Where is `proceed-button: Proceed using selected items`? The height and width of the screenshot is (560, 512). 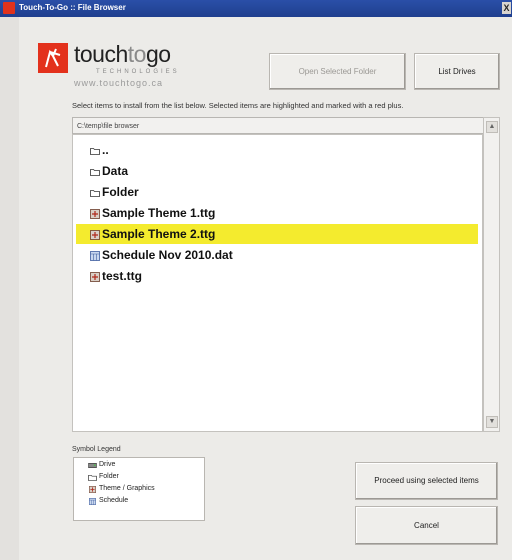
proceed-button: Proceed using selected items is located at coordinates (426, 481).